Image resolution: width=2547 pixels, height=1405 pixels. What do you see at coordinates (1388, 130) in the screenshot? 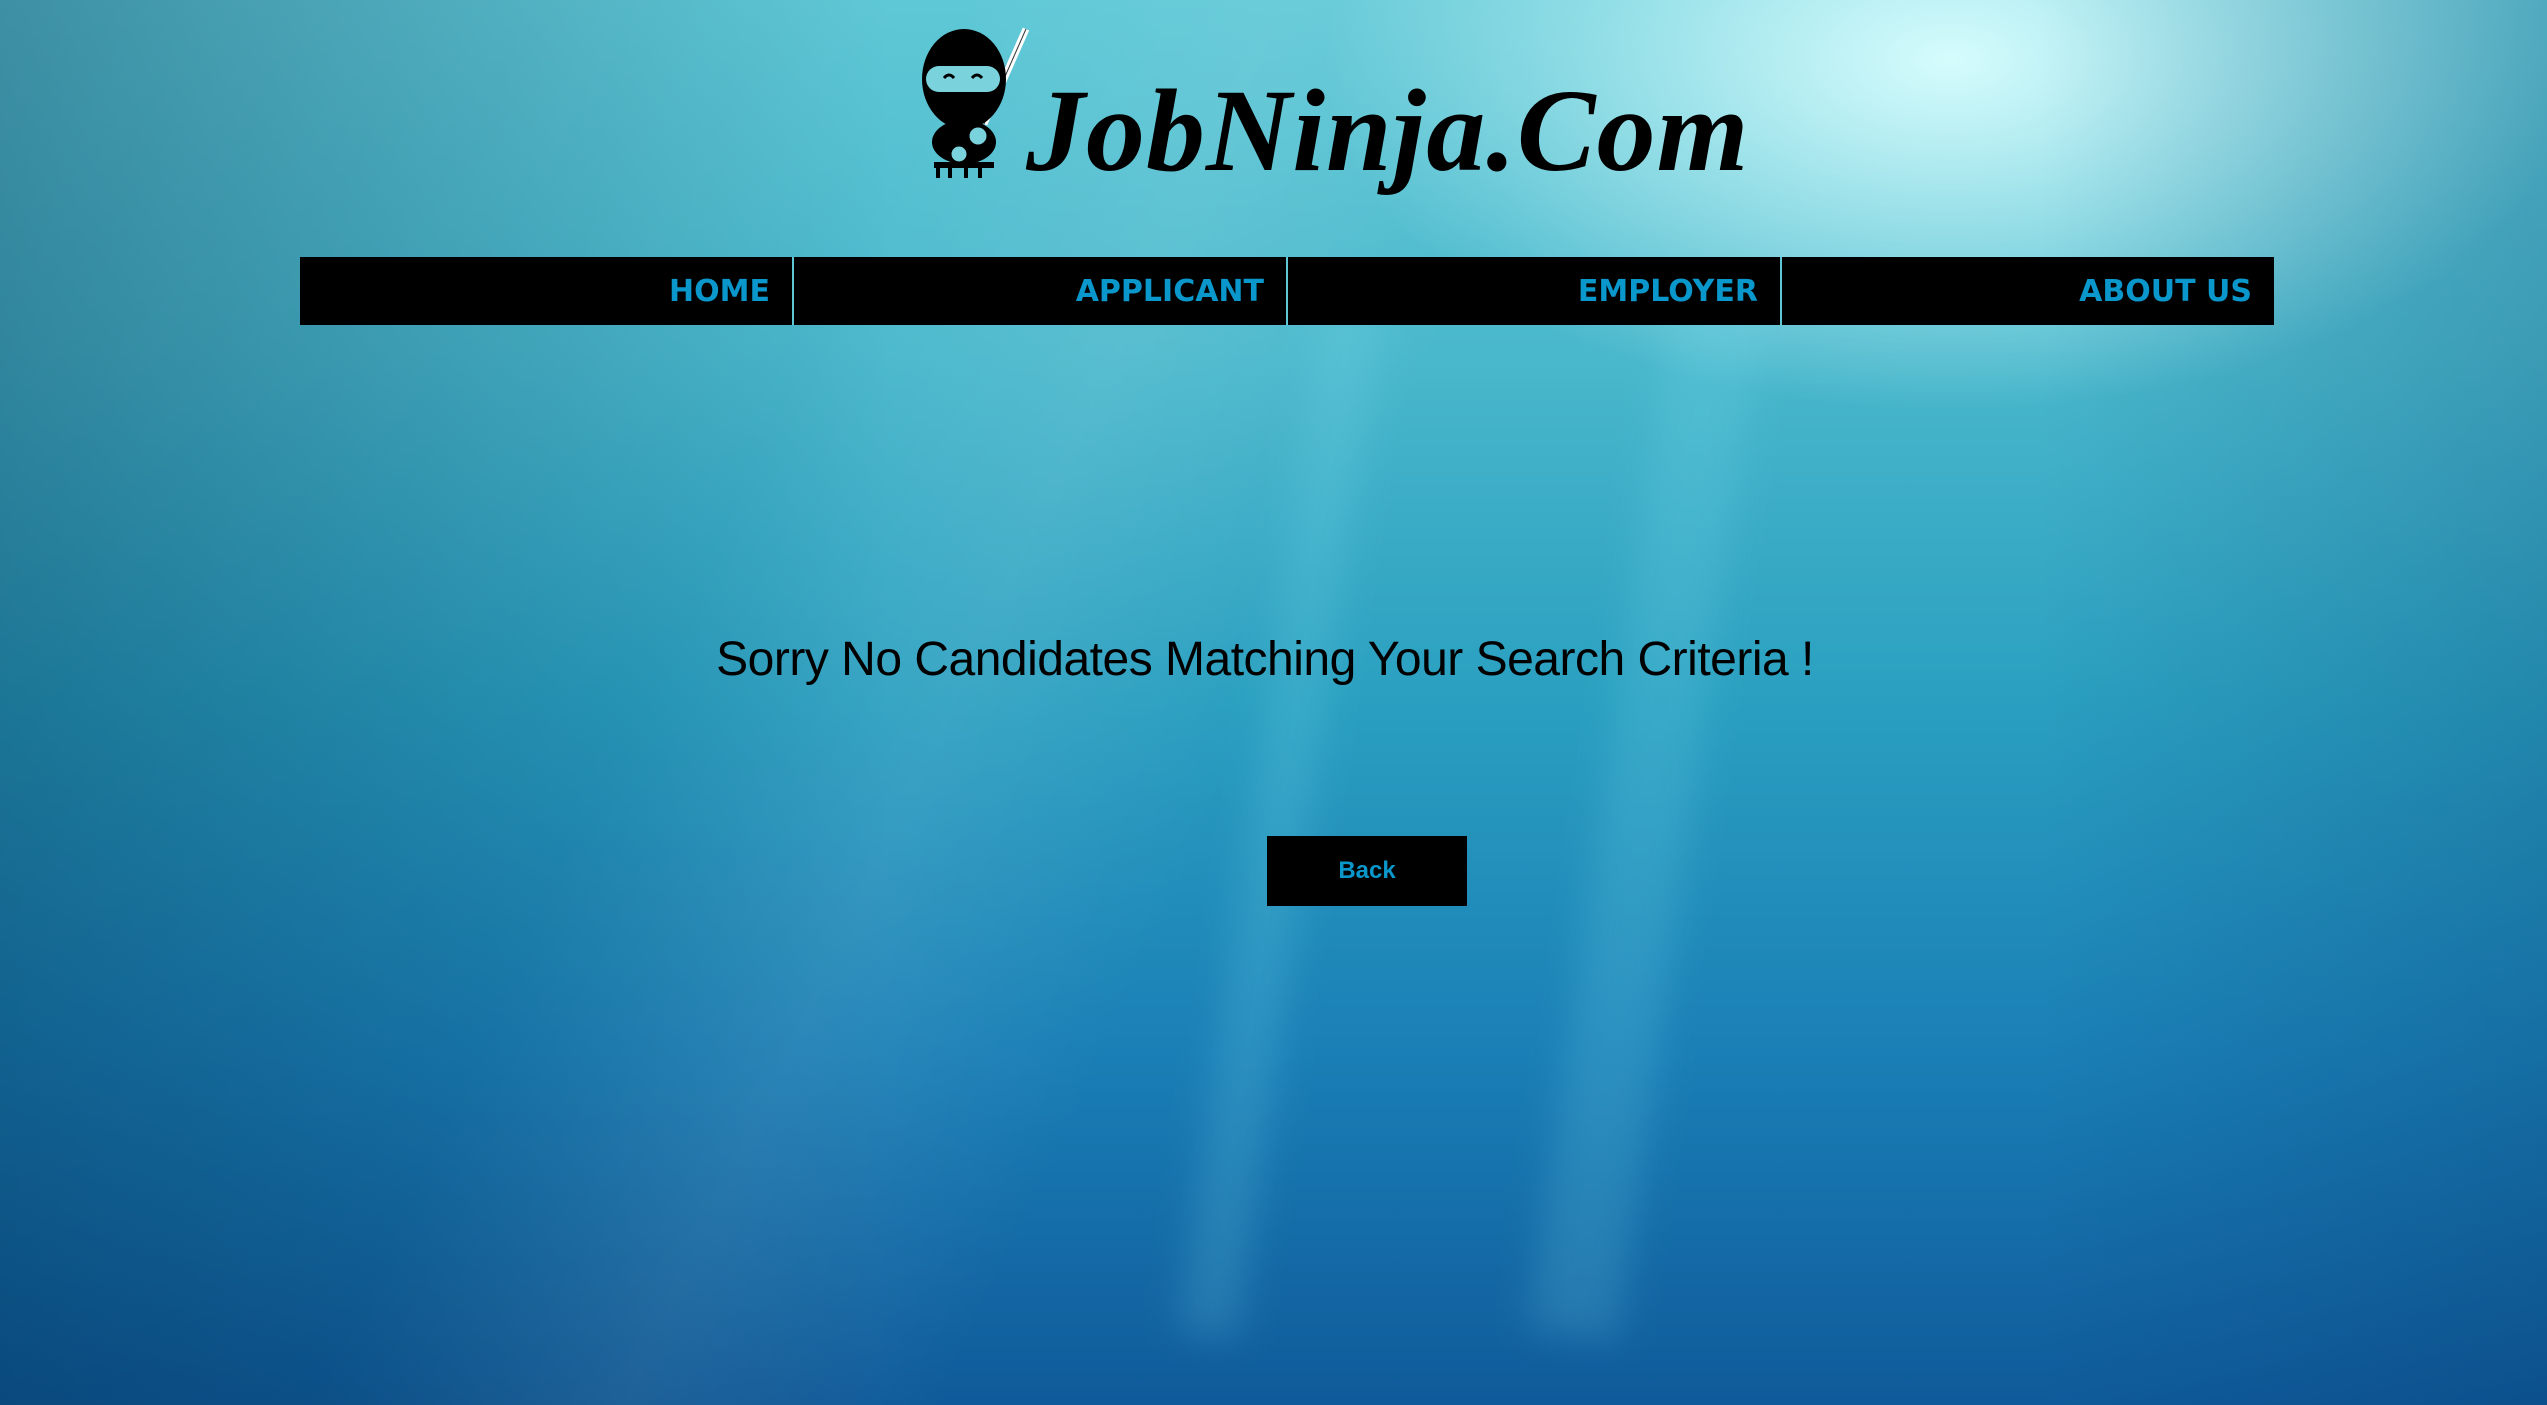
I see `logo-text: JobNinja.Com` at bounding box center [1388, 130].